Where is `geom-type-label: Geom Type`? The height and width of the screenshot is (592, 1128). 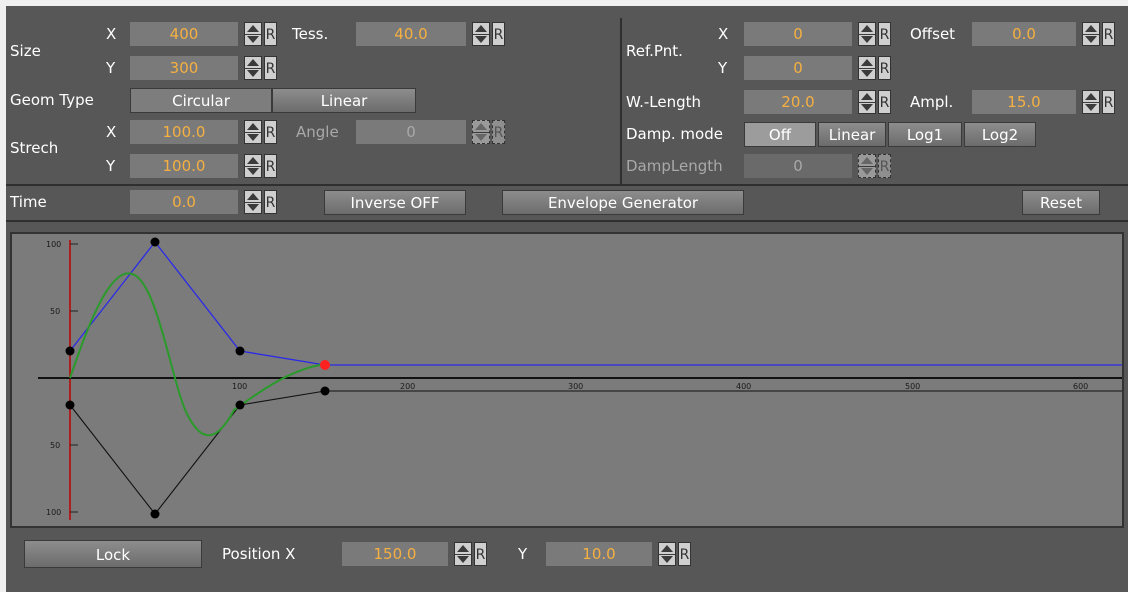 geom-type-label: Geom Type is located at coordinates (52, 100).